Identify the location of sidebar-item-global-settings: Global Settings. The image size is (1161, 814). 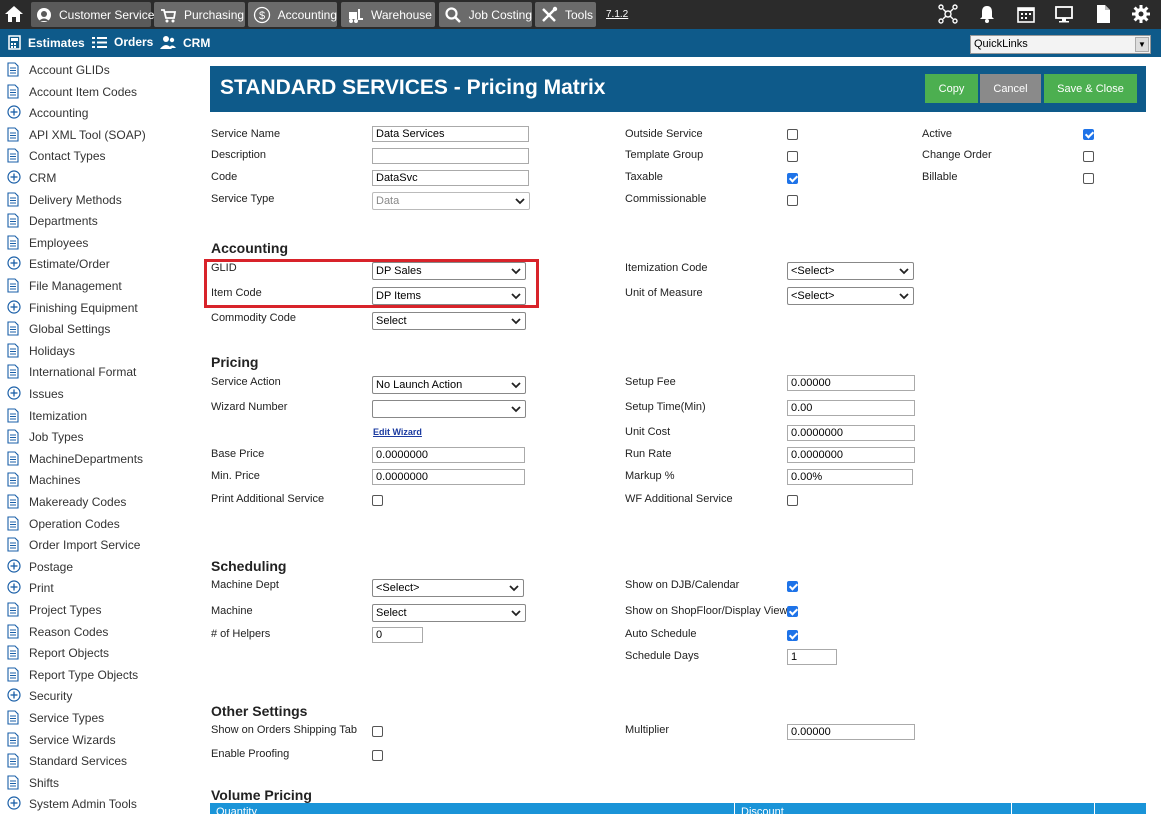
(58, 329).